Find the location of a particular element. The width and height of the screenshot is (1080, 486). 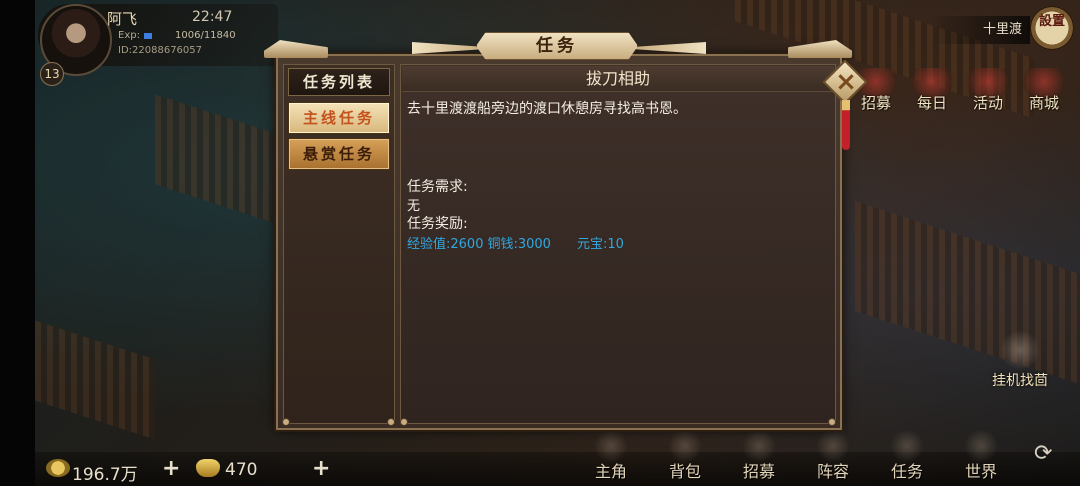

tasks-icon is located at coordinates (907, 446).